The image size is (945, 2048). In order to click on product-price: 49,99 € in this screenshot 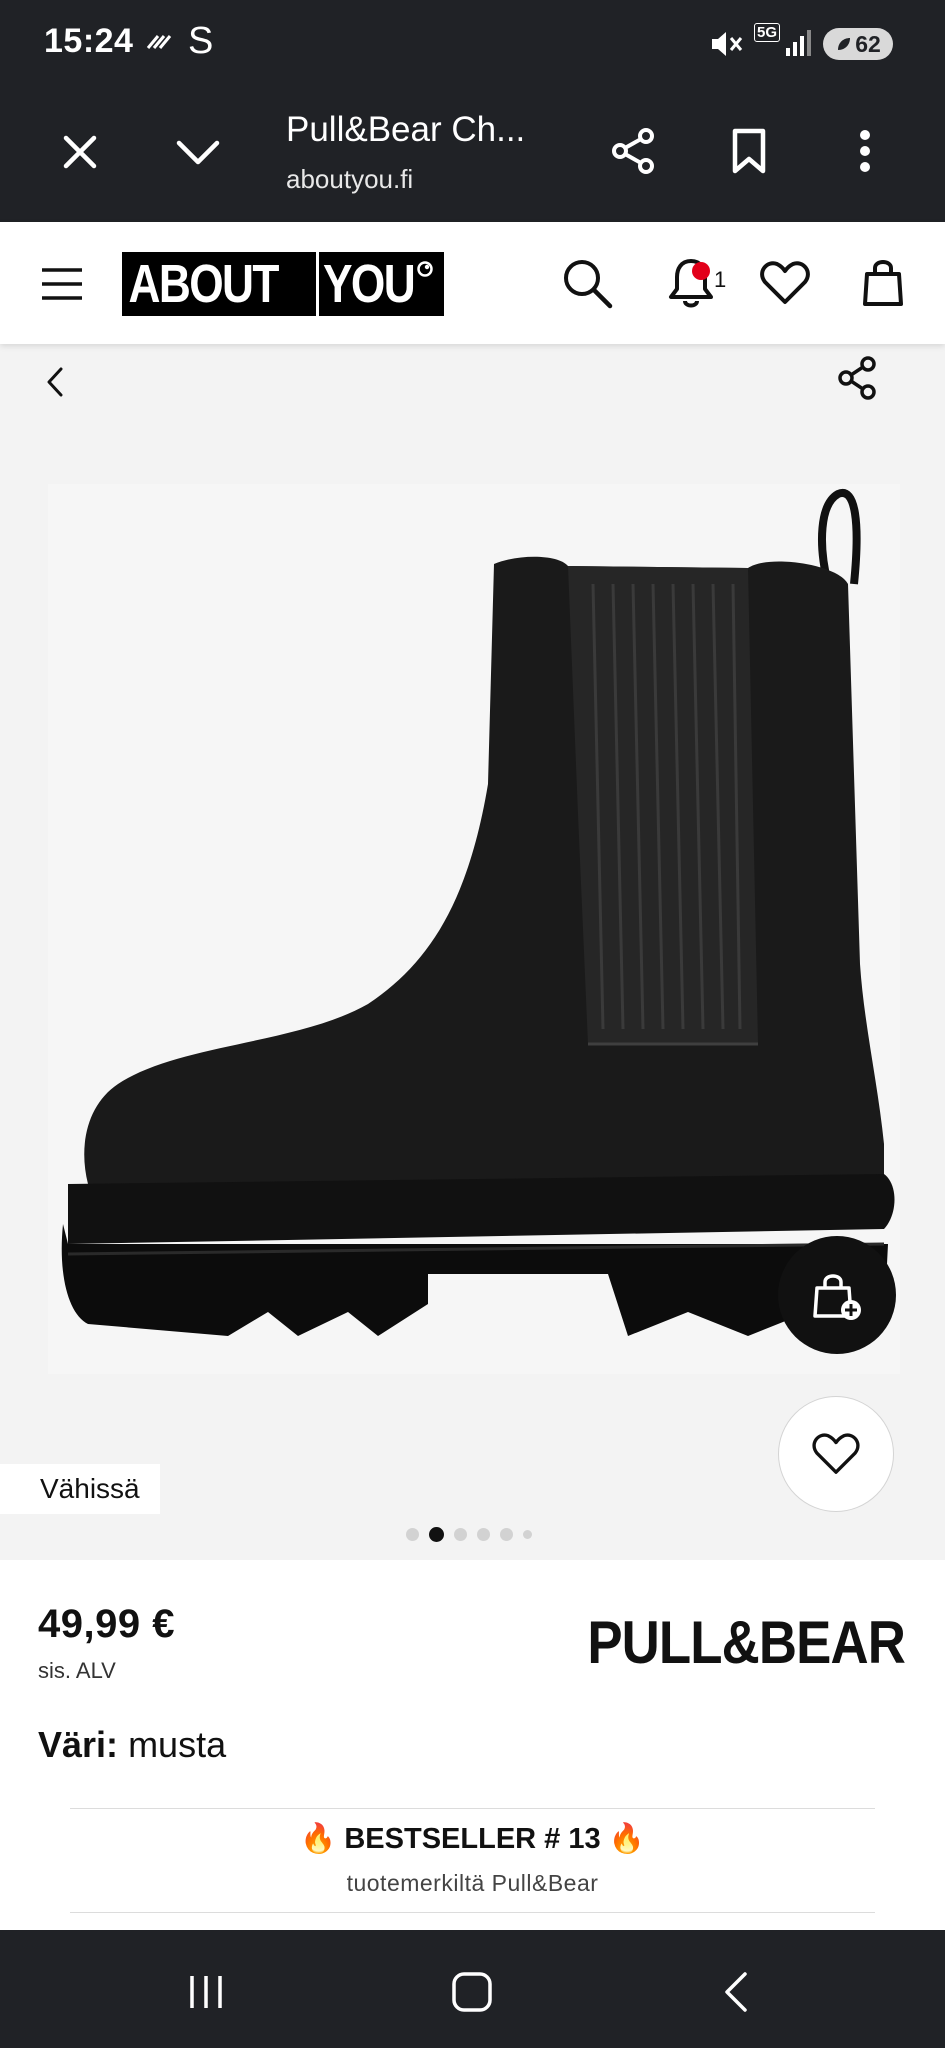, I will do `click(106, 1624)`.